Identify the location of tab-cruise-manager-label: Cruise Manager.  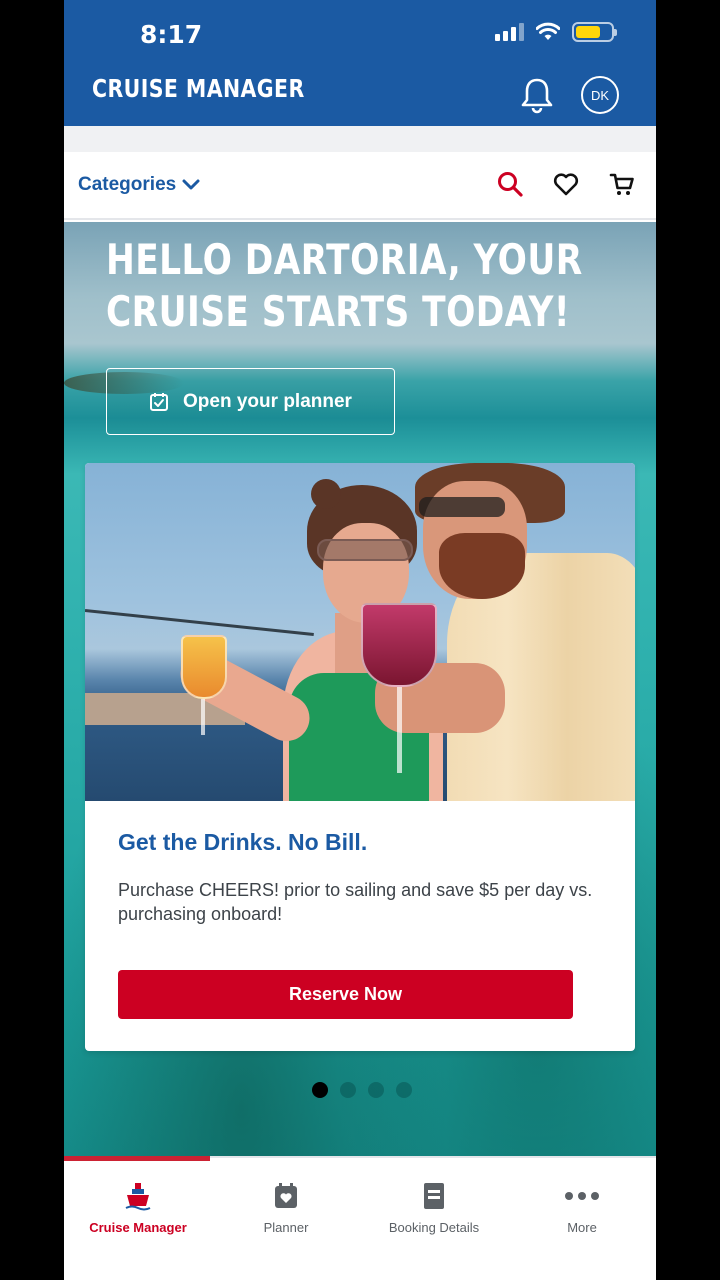
(138, 1227).